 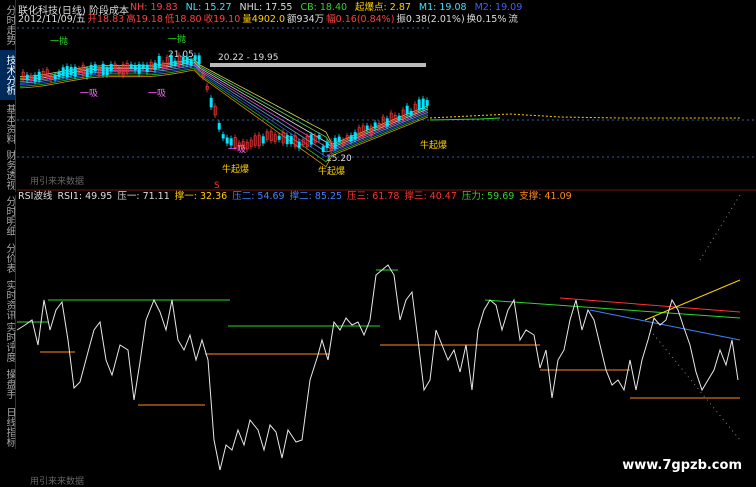 I want to click on rise-line, so click(x=692, y=300).